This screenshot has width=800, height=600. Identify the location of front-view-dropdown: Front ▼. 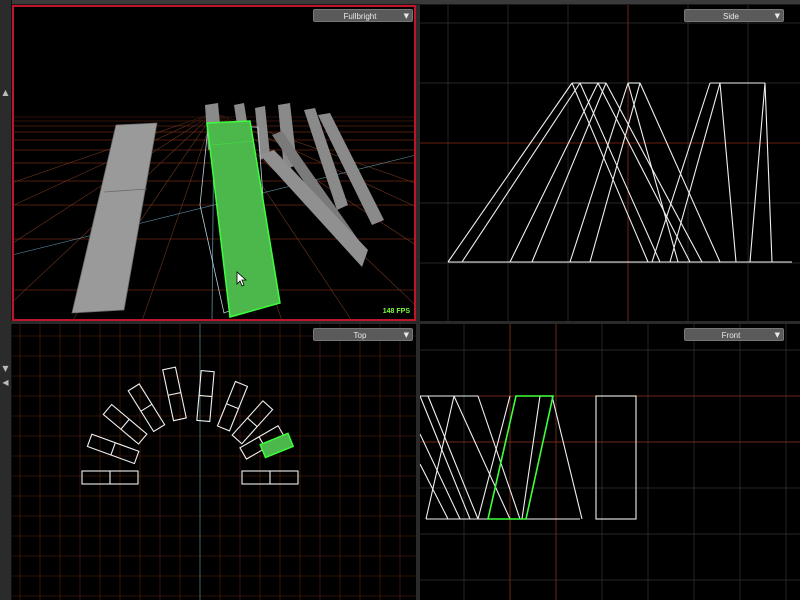
(734, 334).